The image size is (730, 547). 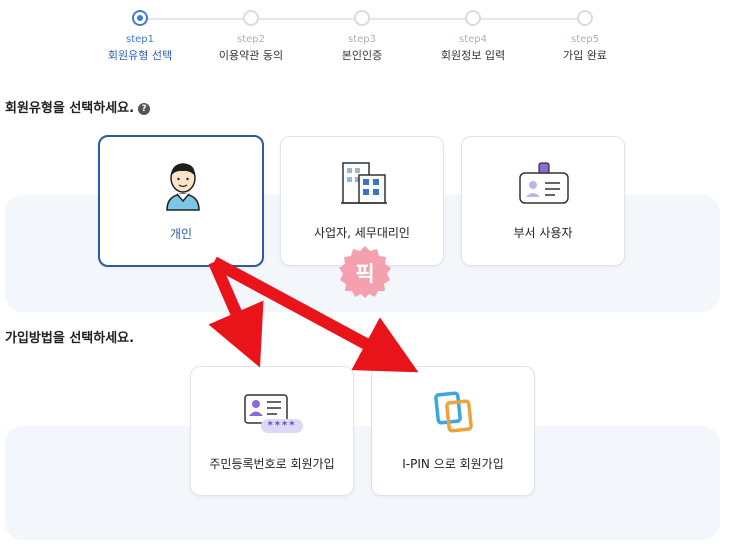 What do you see at coordinates (473, 55) in the screenshot?
I see `step4-label: 회원정보 입력` at bounding box center [473, 55].